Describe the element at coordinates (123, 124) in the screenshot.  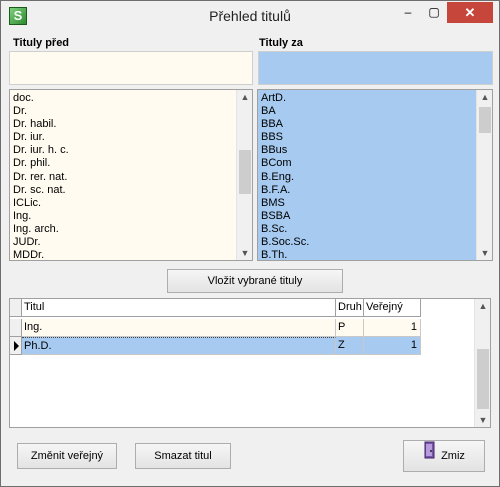
I see `list-item: Dr. habil.` at that location.